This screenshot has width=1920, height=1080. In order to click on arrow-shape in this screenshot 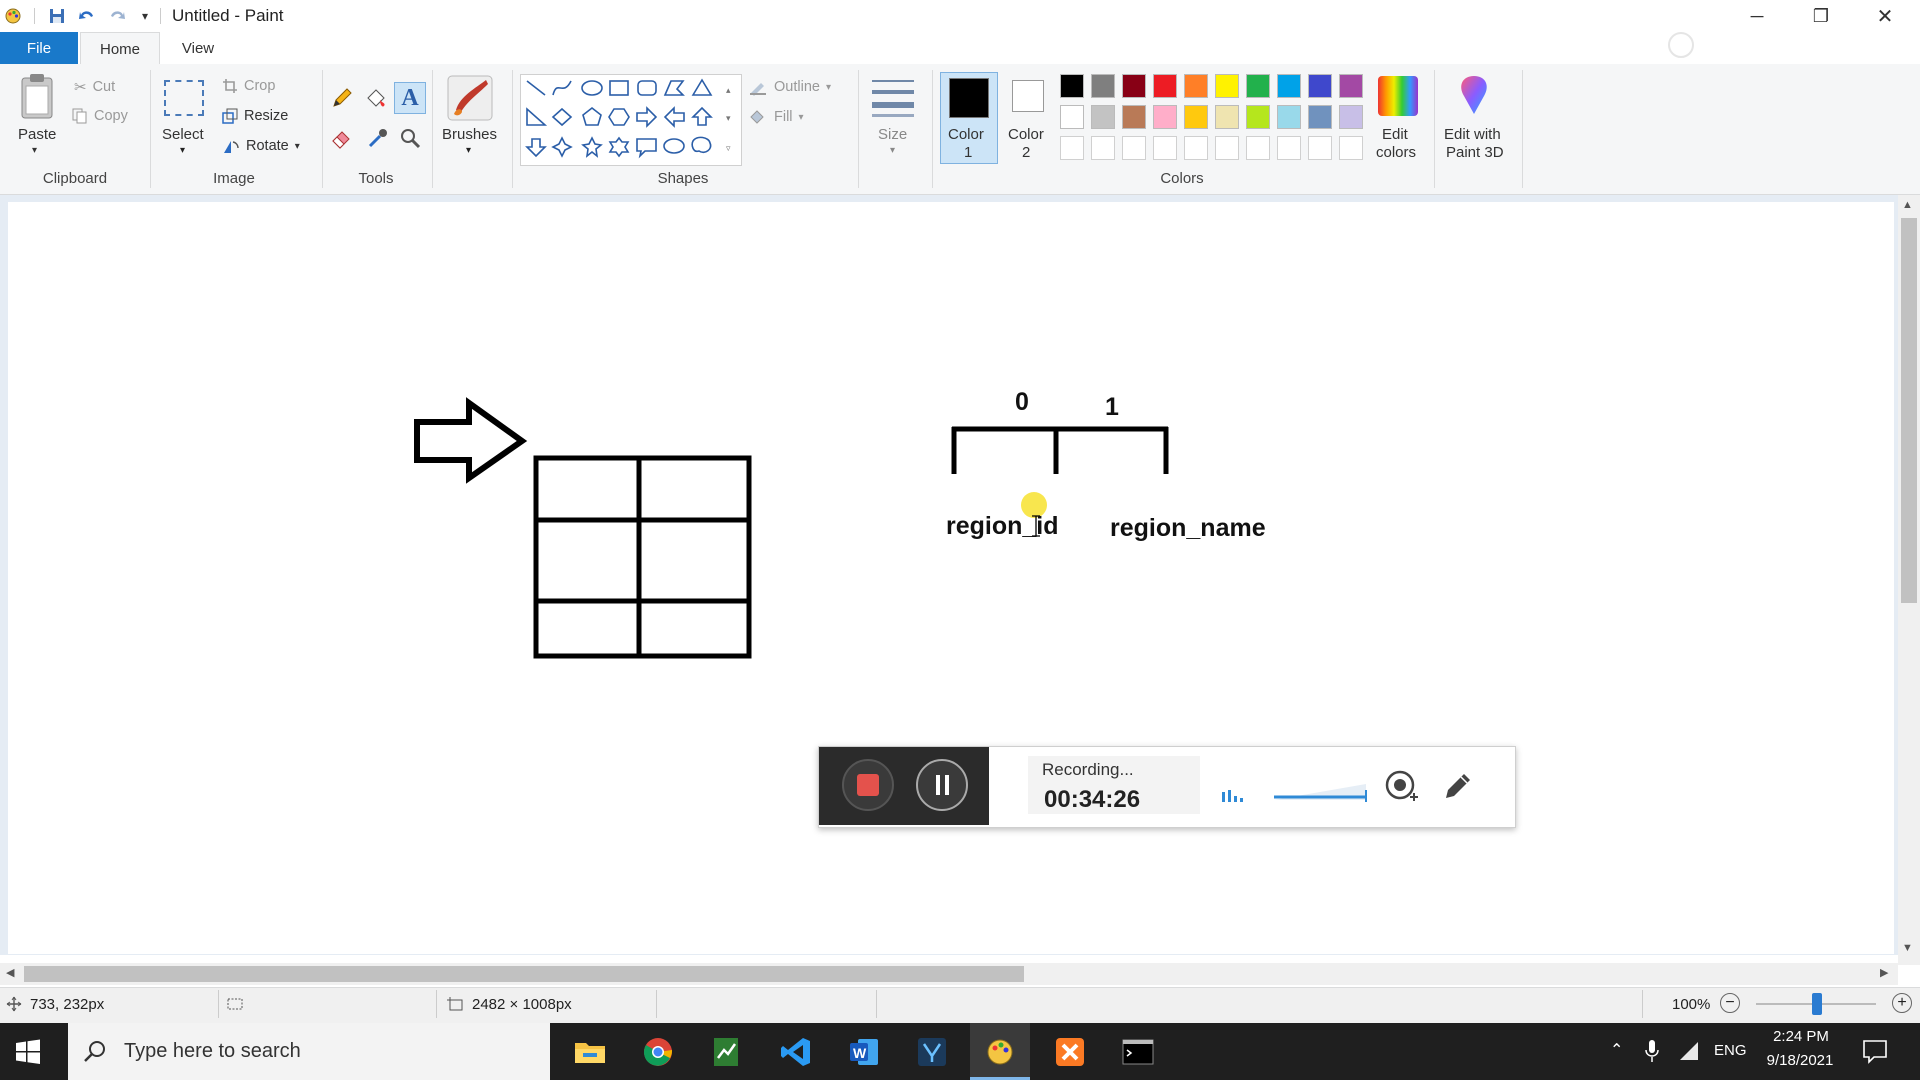, I will do `click(471, 440)`.